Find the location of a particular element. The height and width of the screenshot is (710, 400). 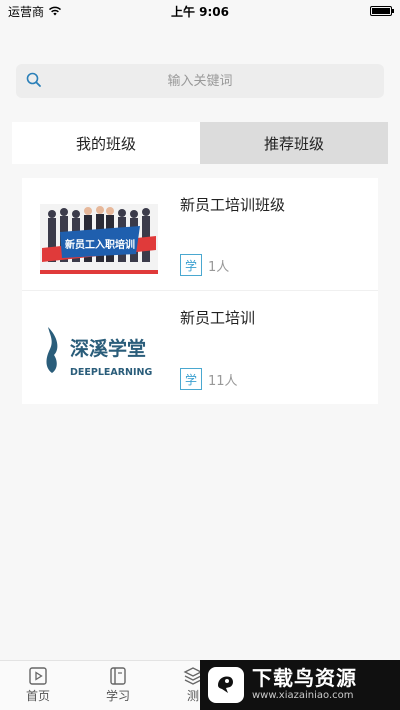

video-icon is located at coordinates (38, 676).